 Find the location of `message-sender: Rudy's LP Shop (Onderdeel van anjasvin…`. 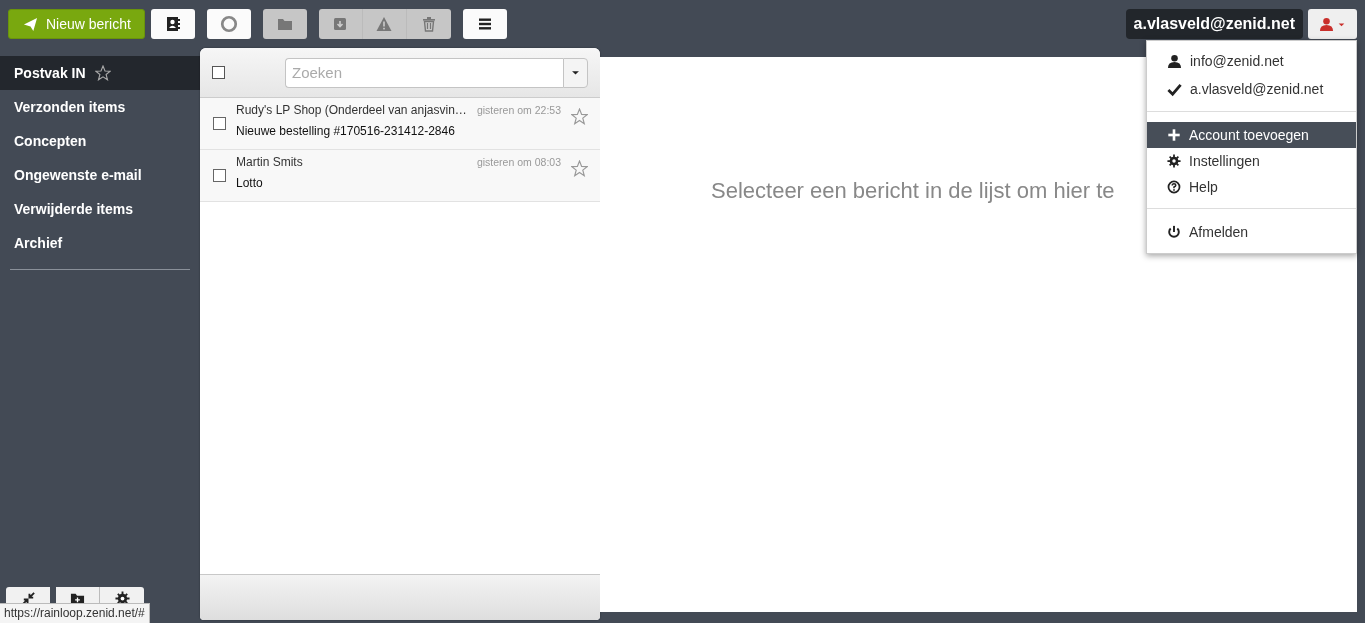

message-sender: Rudy's LP Shop (Onderdeel van anjasvin… is located at coordinates (352, 110).